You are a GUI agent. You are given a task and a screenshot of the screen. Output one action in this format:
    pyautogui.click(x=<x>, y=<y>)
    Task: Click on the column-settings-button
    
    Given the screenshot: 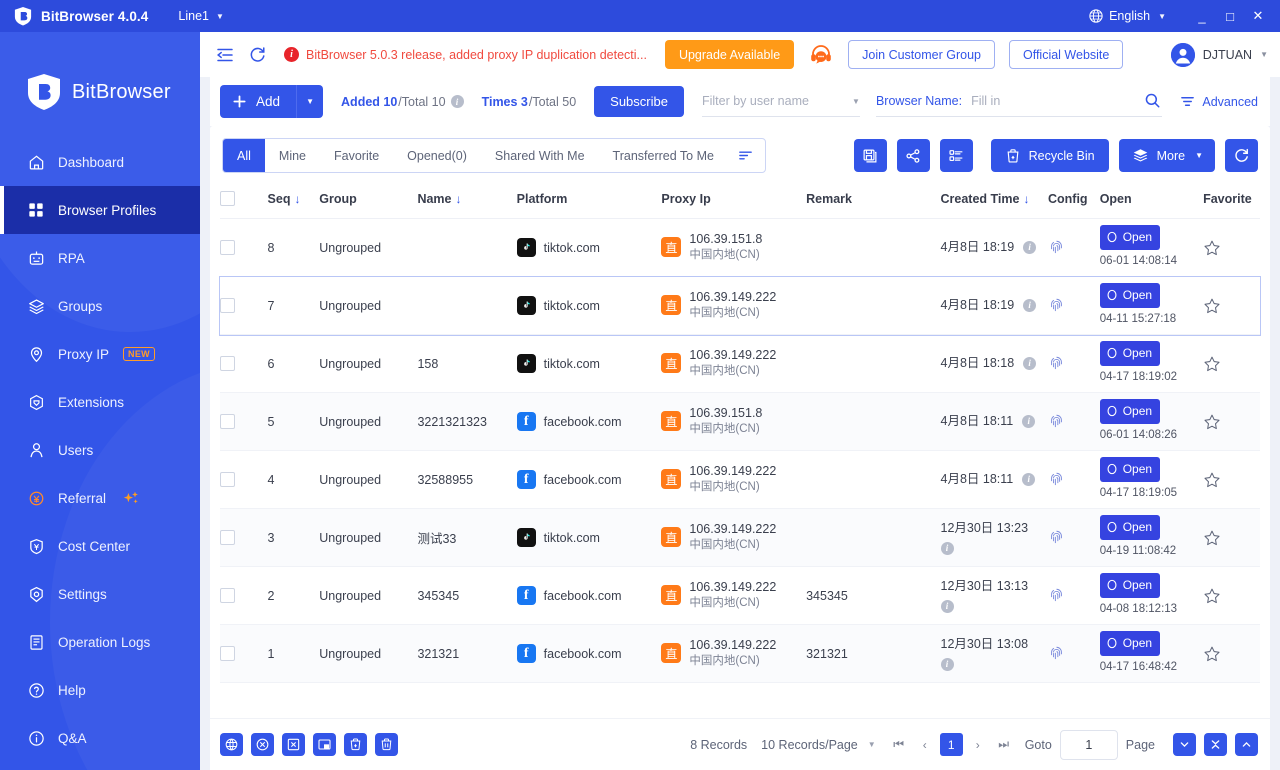 What is the action you would take?
    pyautogui.click(x=956, y=155)
    